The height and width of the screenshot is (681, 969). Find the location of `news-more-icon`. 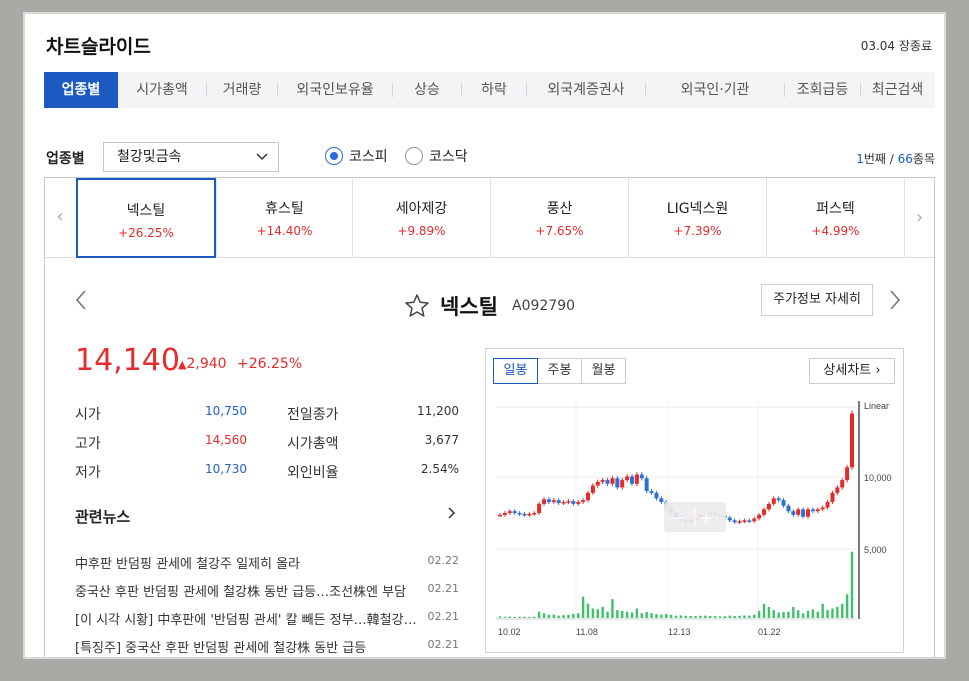

news-more-icon is located at coordinates (452, 515).